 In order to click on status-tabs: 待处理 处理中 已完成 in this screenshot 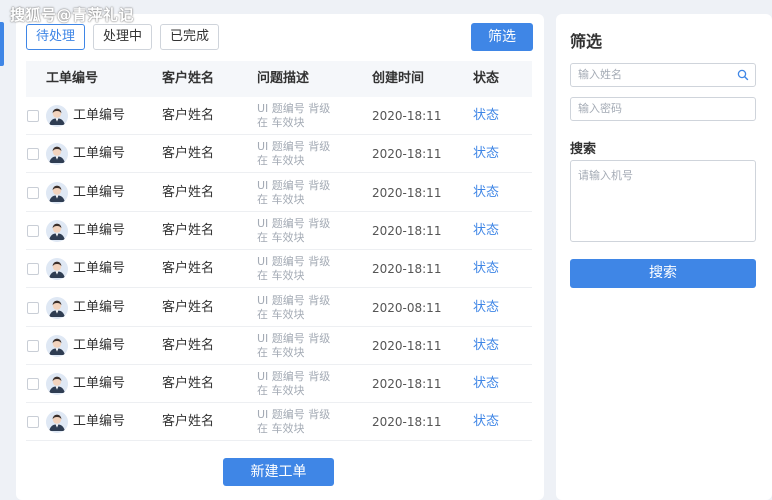, I will do `click(123, 37)`.